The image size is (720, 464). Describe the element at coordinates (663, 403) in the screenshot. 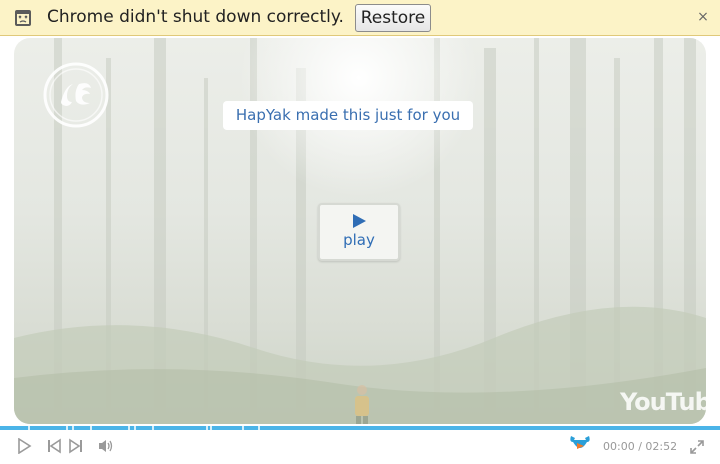

I see `youtube-watermark: YouTube` at that location.